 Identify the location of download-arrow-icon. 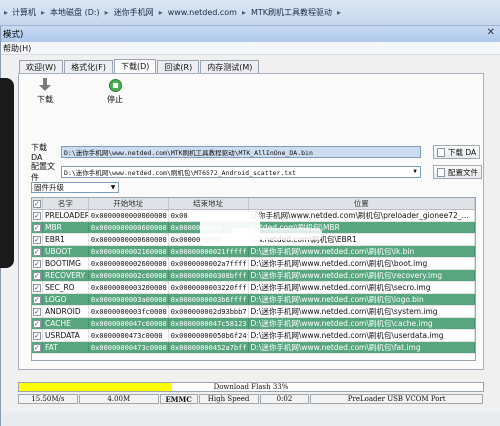
(45, 85).